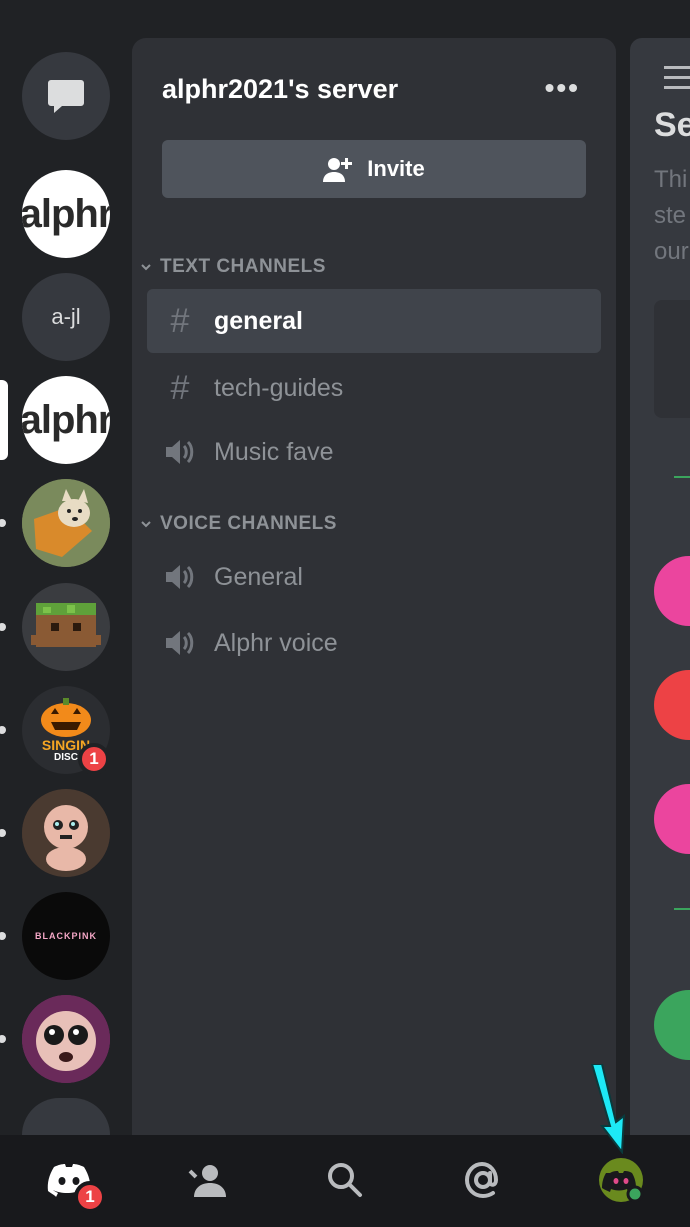 This screenshot has width=690, height=1227. I want to click on channel-tech-guides: # tech-guides, so click(374, 388).